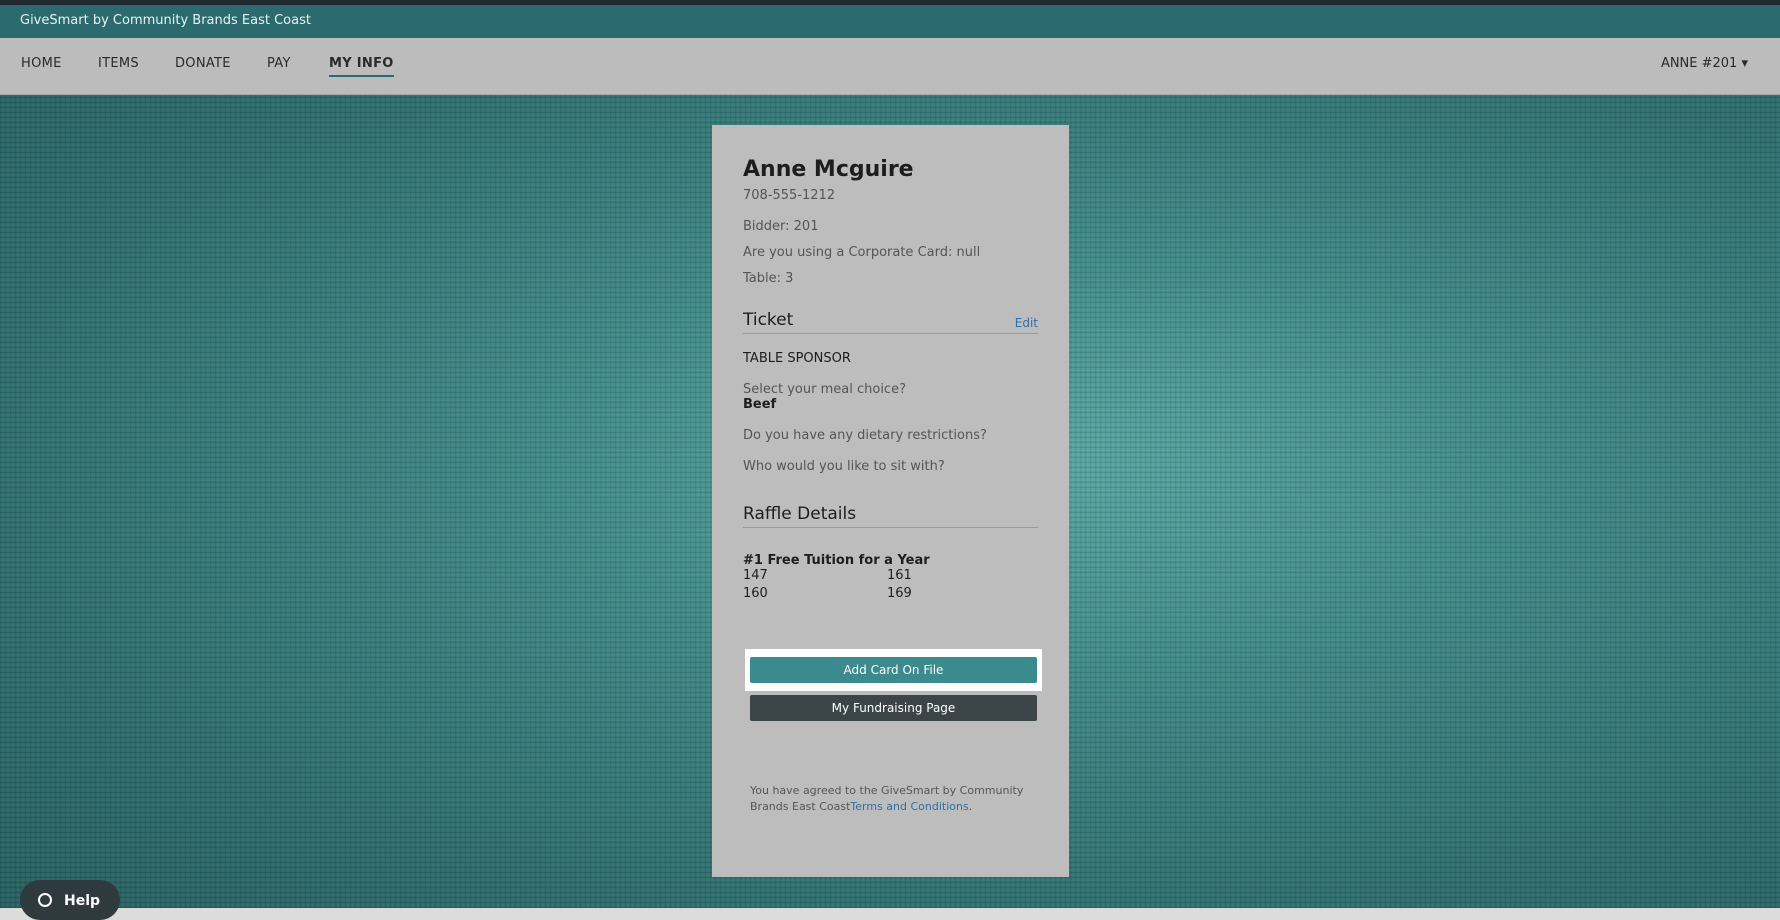 This screenshot has height=920, width=1780. What do you see at coordinates (789, 195) in the screenshot?
I see `user-phone: 708-555-1212` at bounding box center [789, 195].